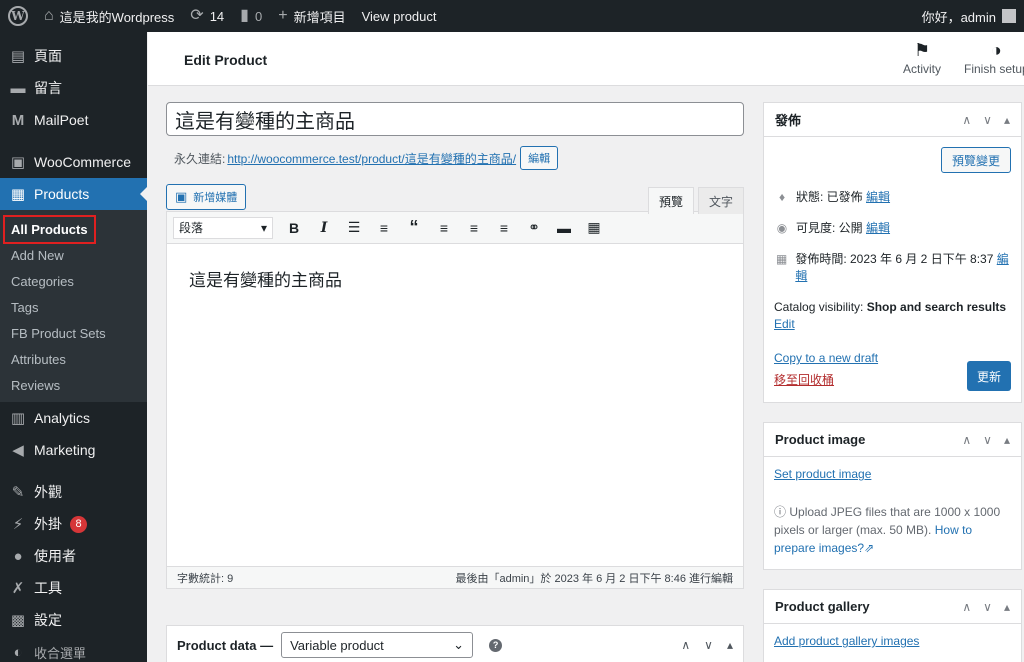  I want to click on submenu-label: Reviews, so click(36, 385).